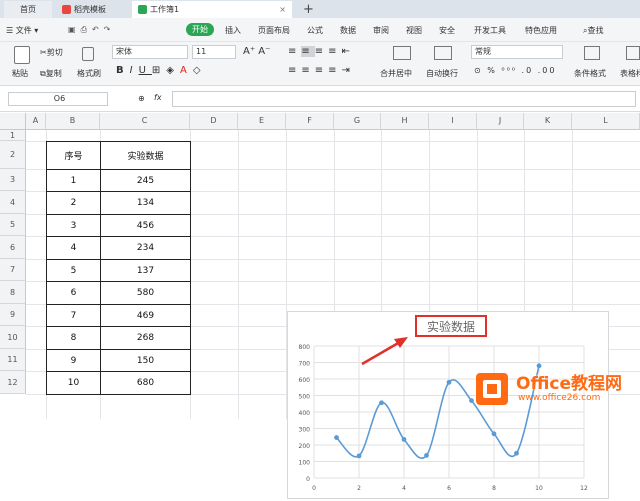 This screenshot has height=501, width=640. Describe the element at coordinates (145, 121) in the screenshot. I see `column-header: C` at that location.